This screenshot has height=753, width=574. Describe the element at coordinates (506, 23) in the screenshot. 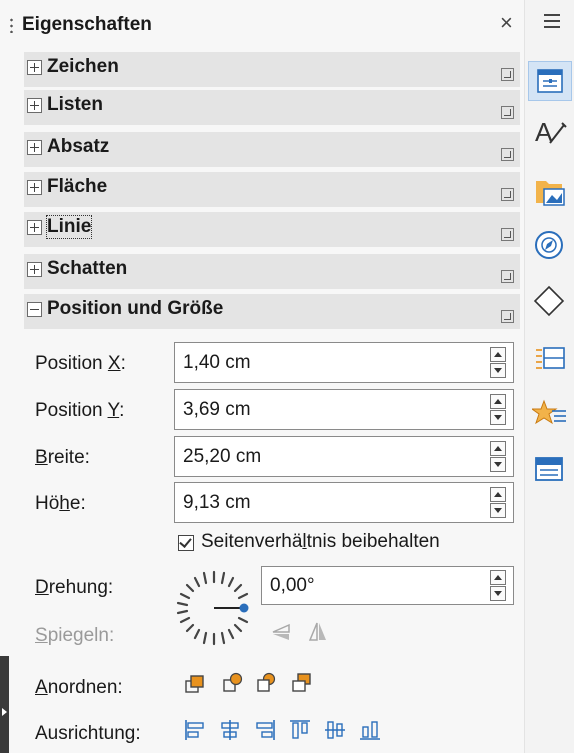

I see `close-panel-button: ×` at that location.